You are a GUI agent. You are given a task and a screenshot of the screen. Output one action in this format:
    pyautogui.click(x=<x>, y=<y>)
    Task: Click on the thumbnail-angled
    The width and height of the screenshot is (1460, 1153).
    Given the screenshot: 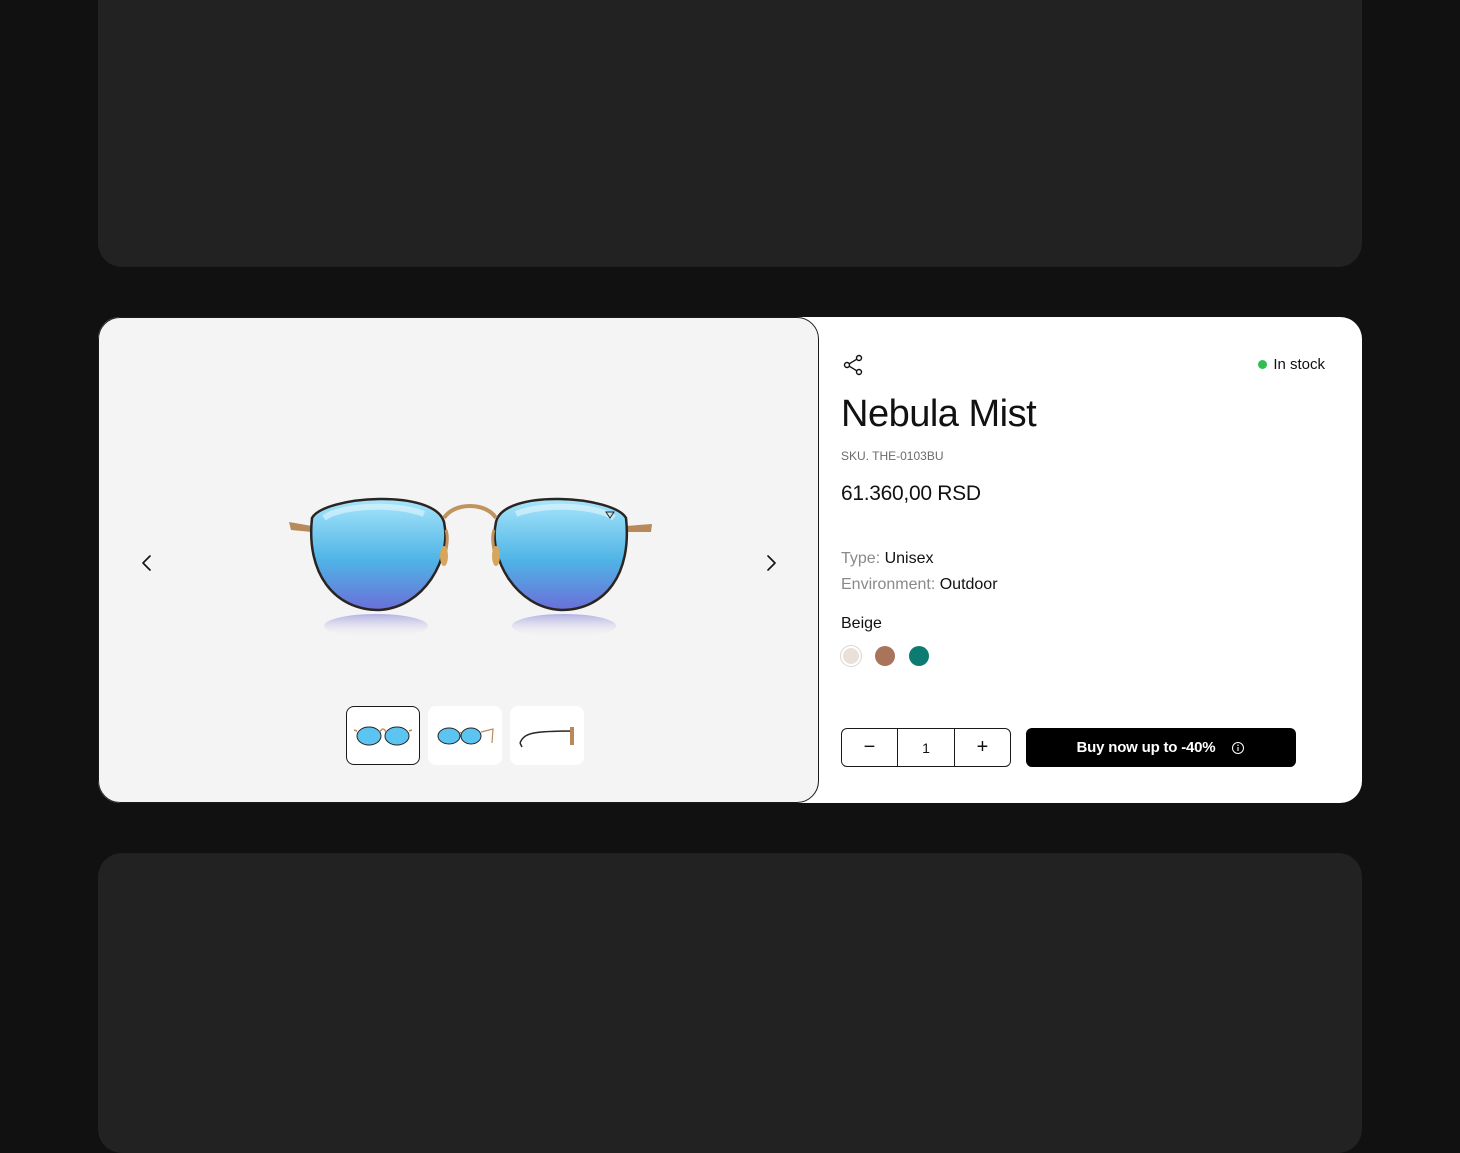 What is the action you would take?
    pyautogui.click(x=465, y=735)
    